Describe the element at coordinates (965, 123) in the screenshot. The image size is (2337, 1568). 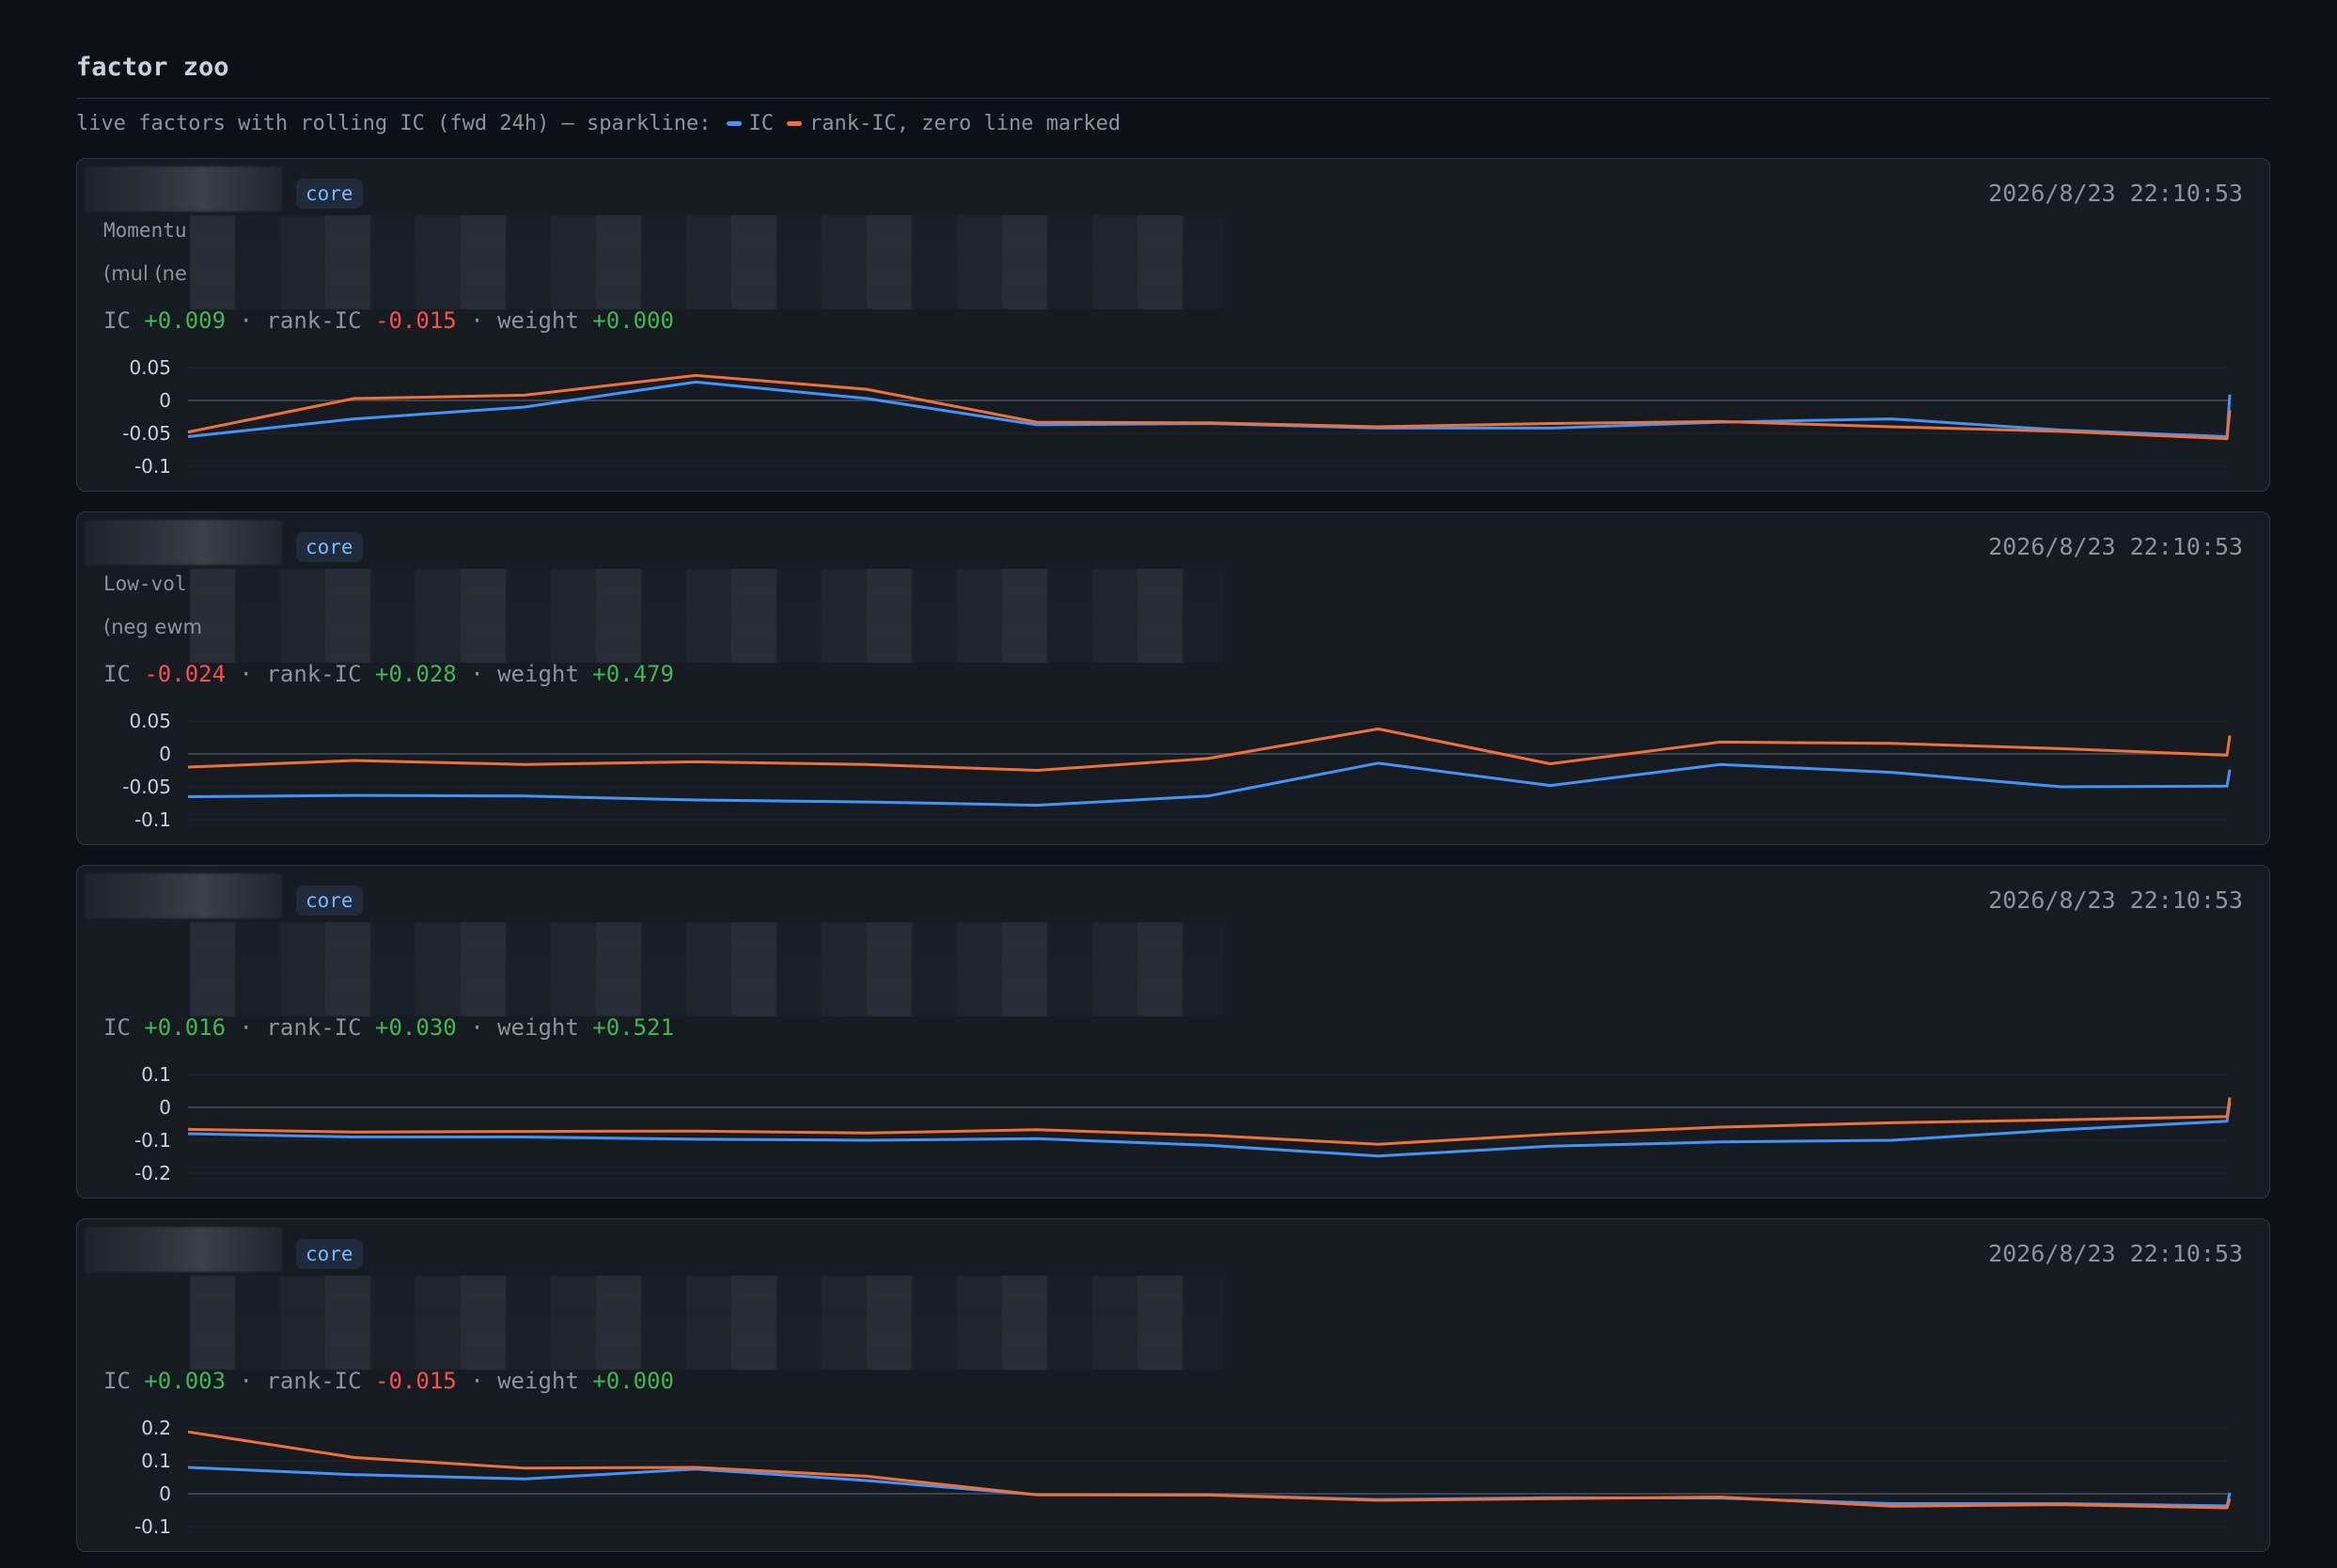
I see `legend-rank-ic-label: rank-IC, zero line marked` at that location.